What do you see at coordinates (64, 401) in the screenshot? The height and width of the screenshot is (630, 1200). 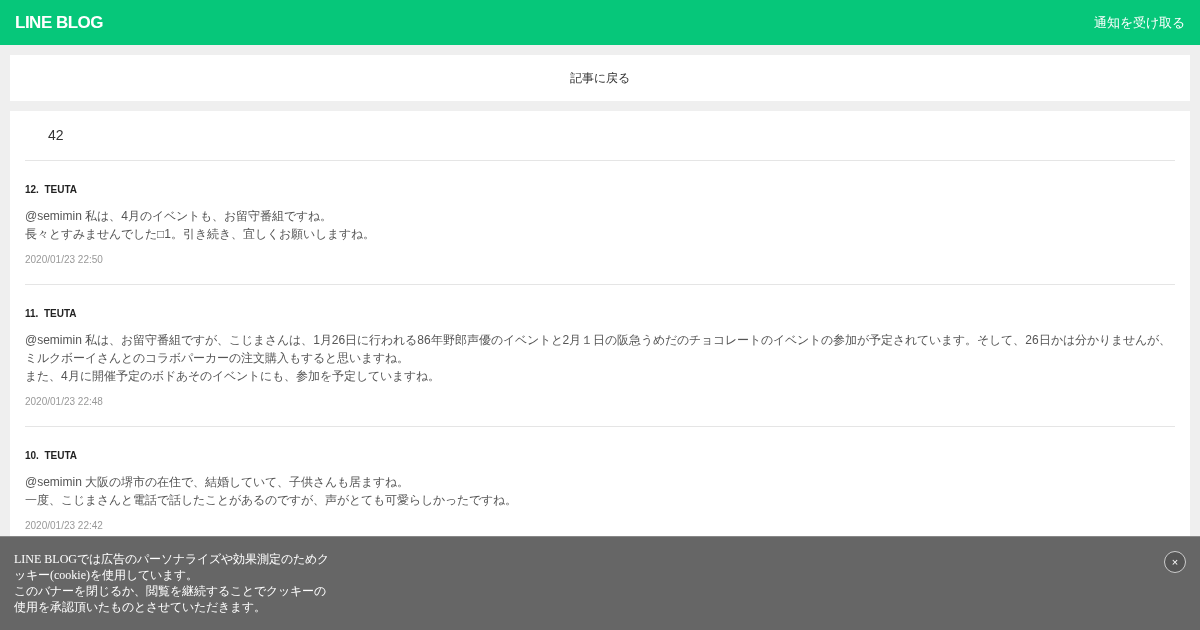 I see `comment-date: 2020/01/23 22:48` at bounding box center [64, 401].